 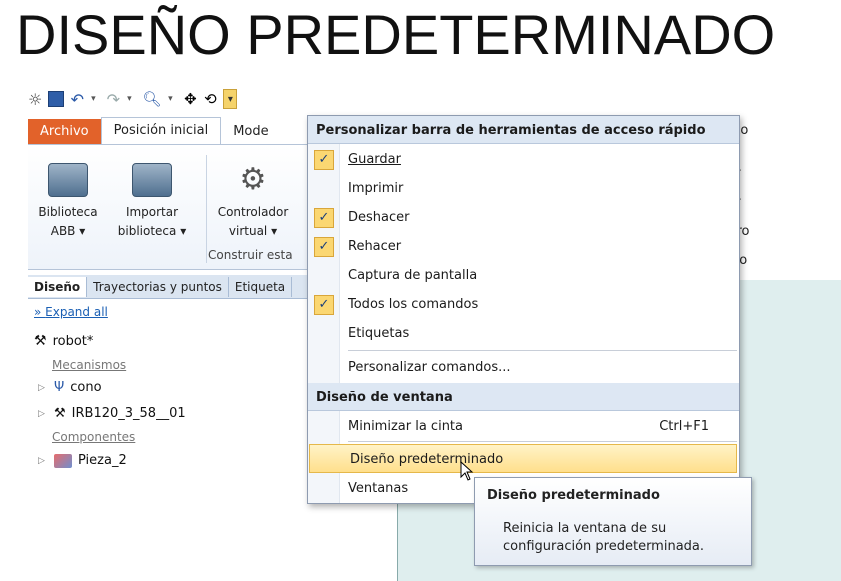 What do you see at coordinates (40, 312) in the screenshot?
I see `chevrons-icon: »` at bounding box center [40, 312].